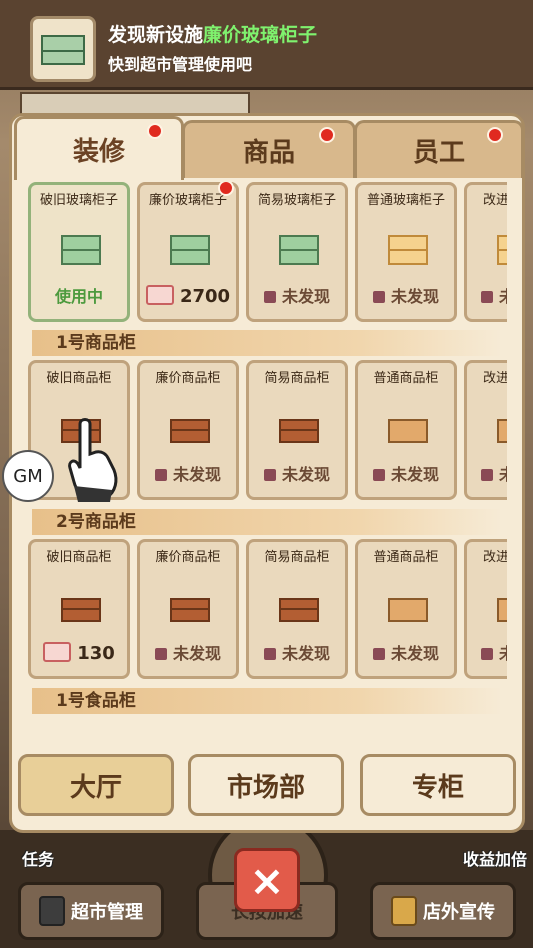 This screenshot has height=948, width=533. I want to click on facility-card-glass-3: 简易玻璃柜子 未发现, so click(297, 252).